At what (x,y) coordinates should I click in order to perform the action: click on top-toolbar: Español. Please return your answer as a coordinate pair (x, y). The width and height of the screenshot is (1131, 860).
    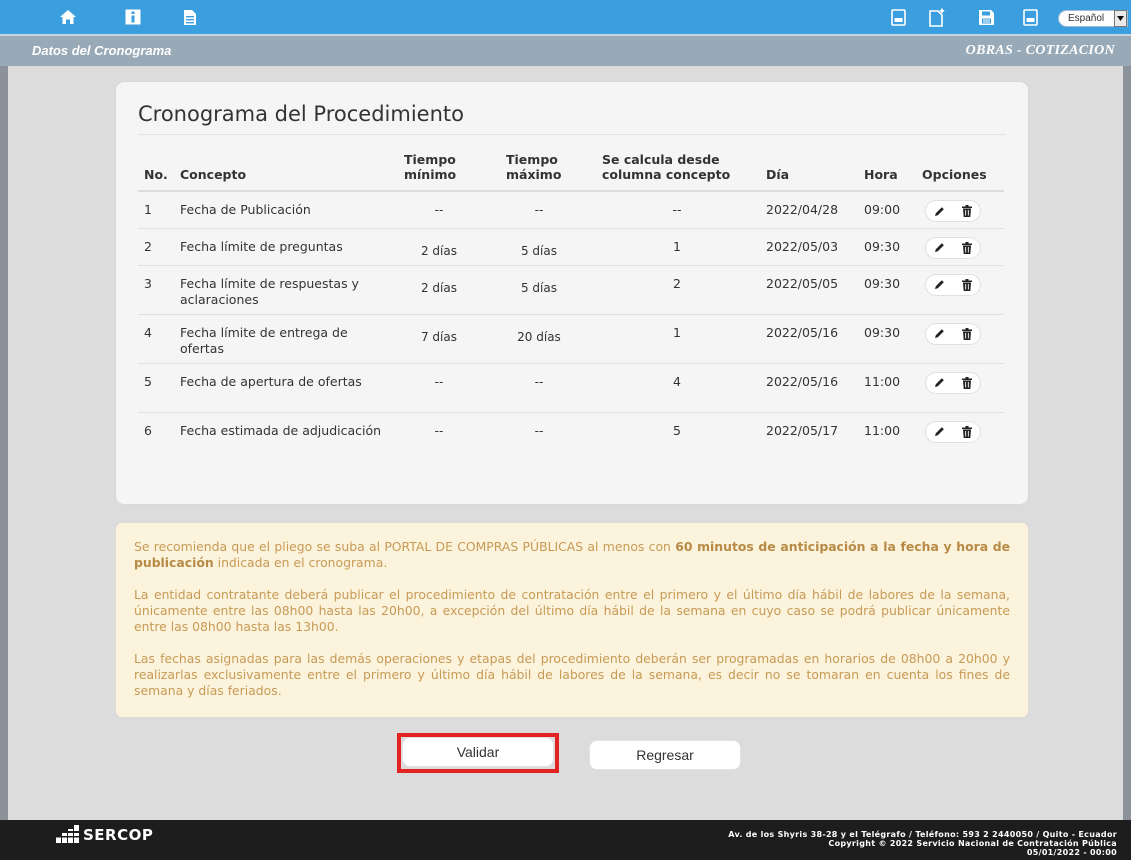
    Looking at the image, I should click on (565, 17).